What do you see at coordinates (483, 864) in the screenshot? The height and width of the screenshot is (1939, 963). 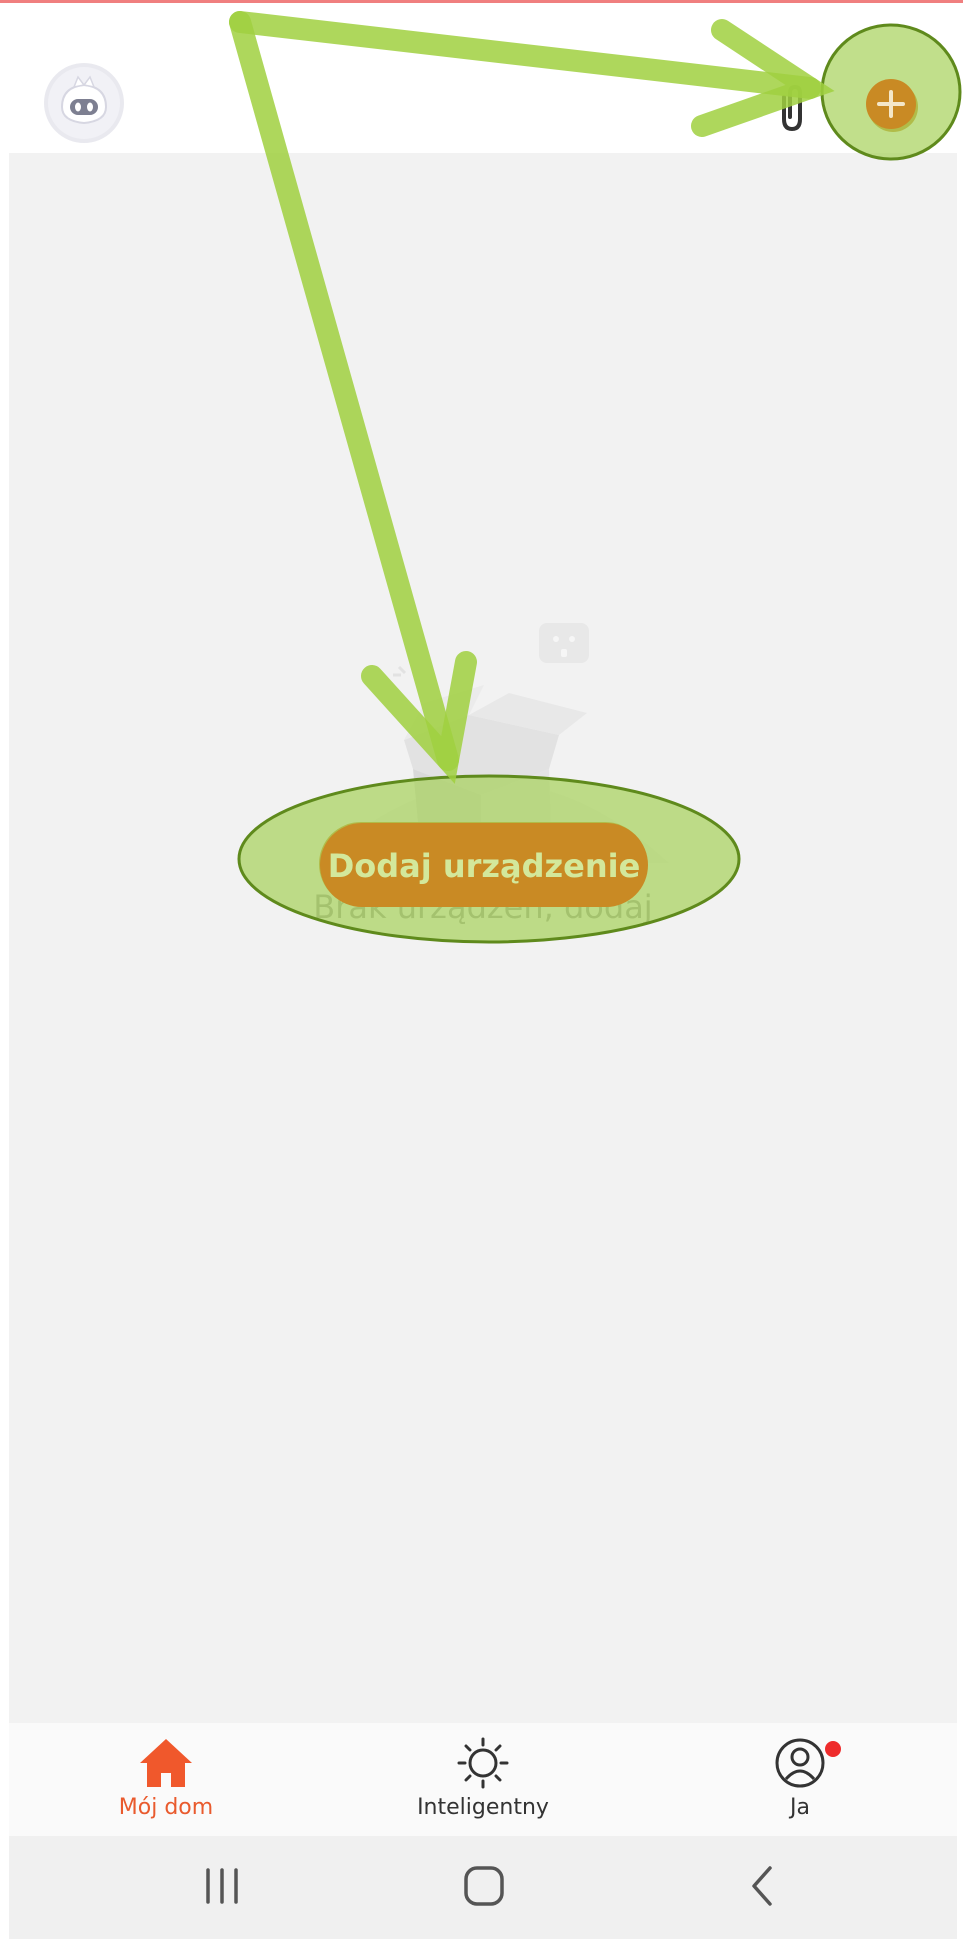 I see `add-device-button: Dodaj urządzenie` at bounding box center [483, 864].